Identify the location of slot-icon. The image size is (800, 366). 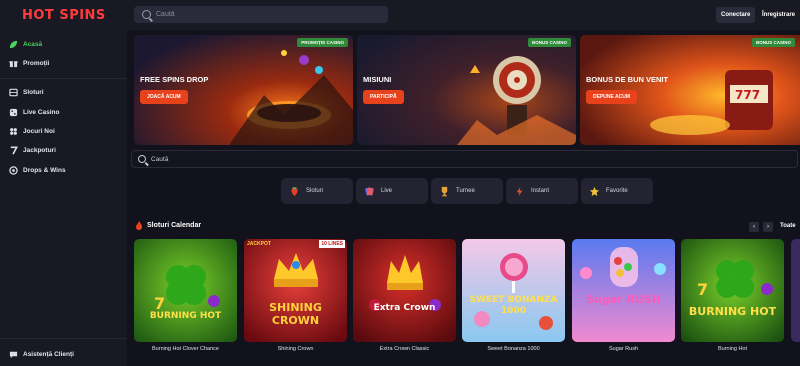
(13, 92).